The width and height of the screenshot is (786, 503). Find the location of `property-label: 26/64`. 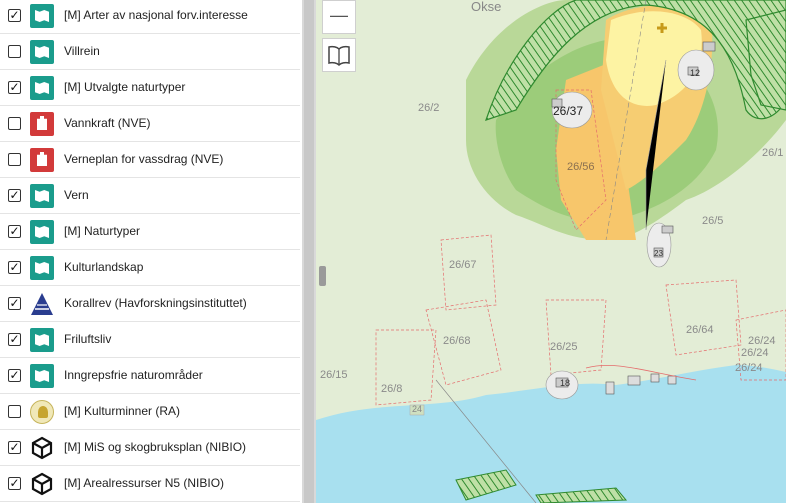

property-label: 26/64 is located at coordinates (700, 330).